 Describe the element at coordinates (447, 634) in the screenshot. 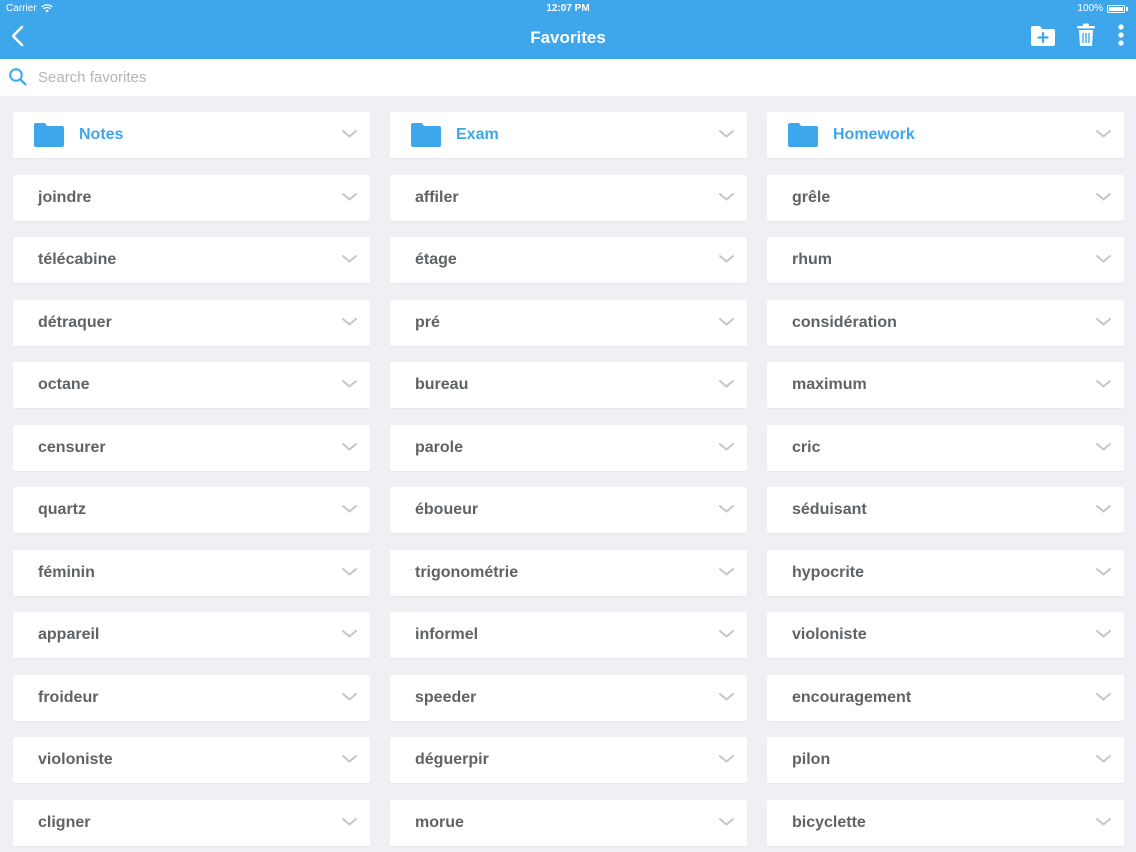

I see `word-label: informel` at that location.